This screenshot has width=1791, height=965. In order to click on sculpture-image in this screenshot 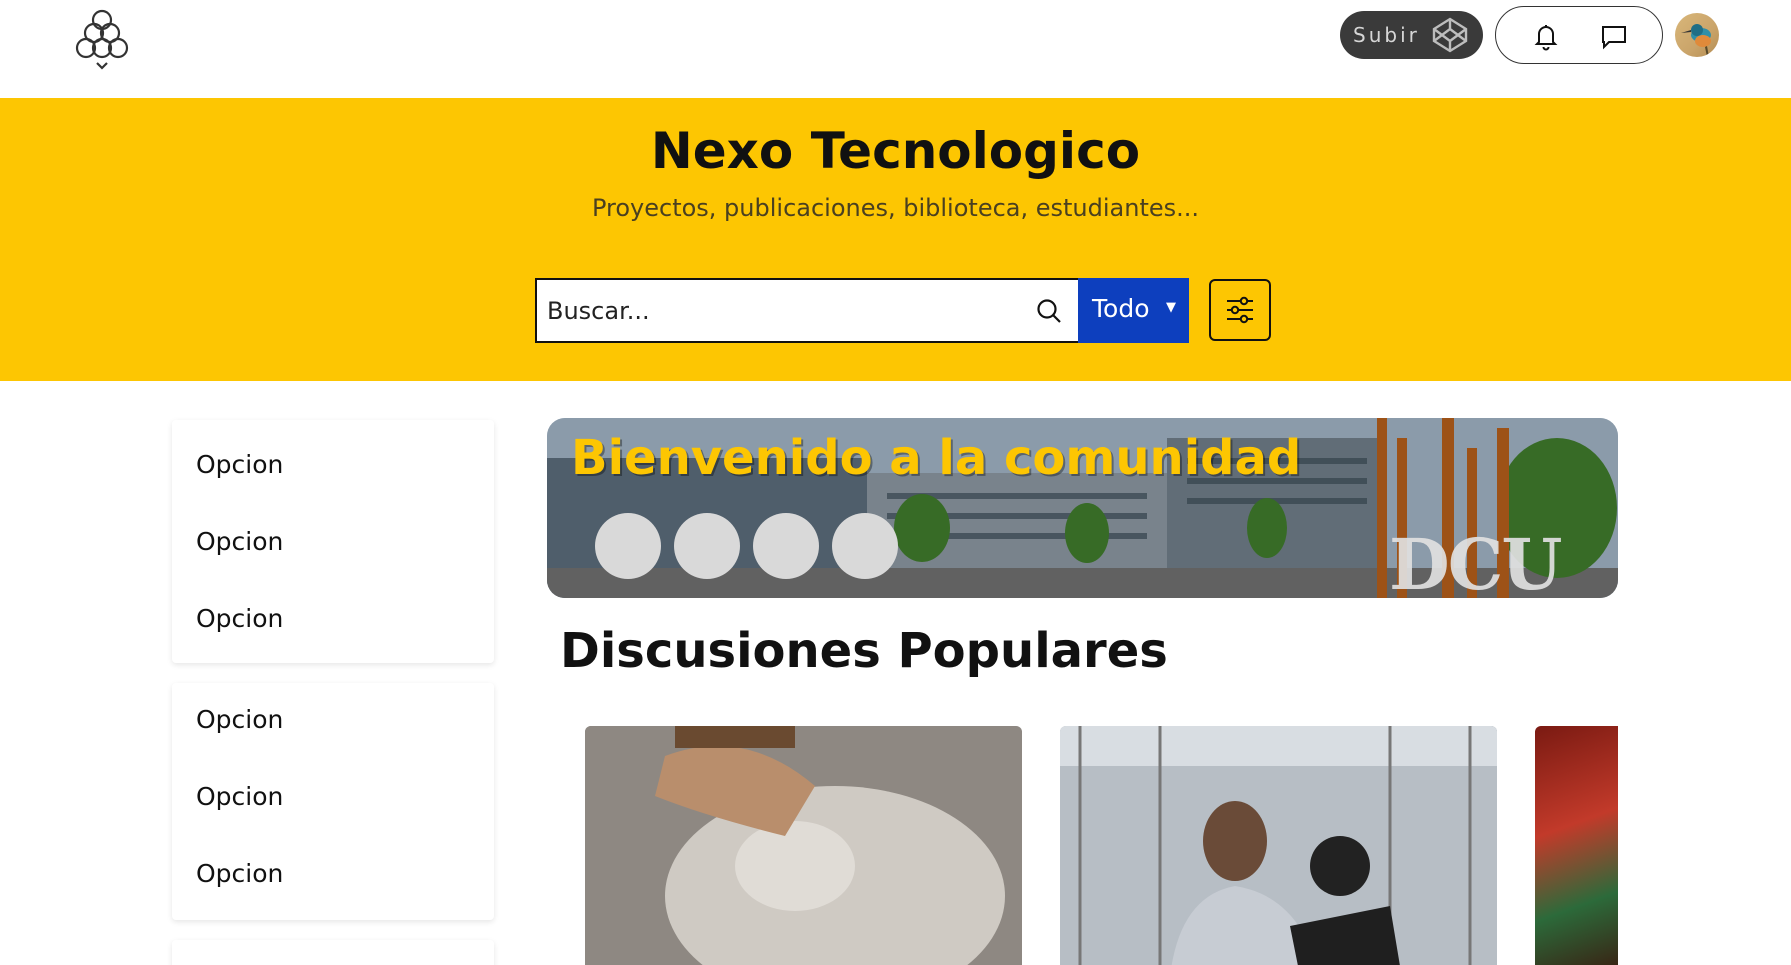, I will do `click(803, 845)`.